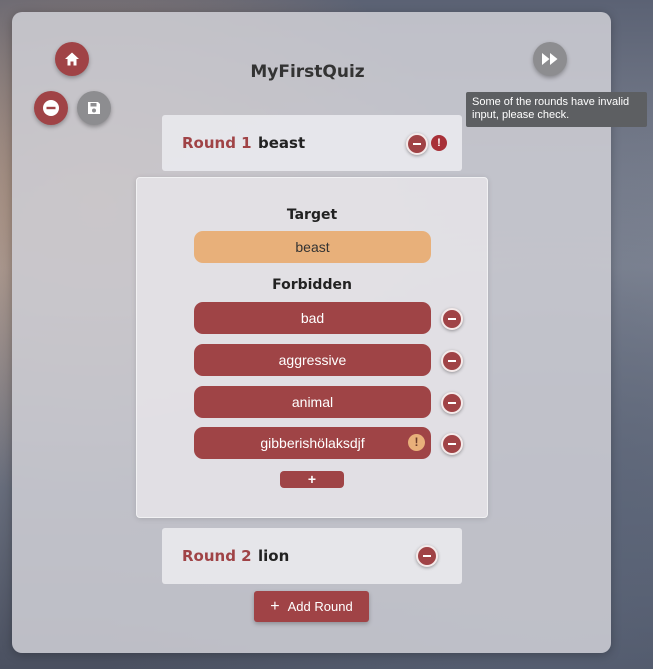 This screenshot has width=653, height=669. What do you see at coordinates (312, 443) in the screenshot?
I see `forbidden-input: gibberishölaksdjf` at bounding box center [312, 443].